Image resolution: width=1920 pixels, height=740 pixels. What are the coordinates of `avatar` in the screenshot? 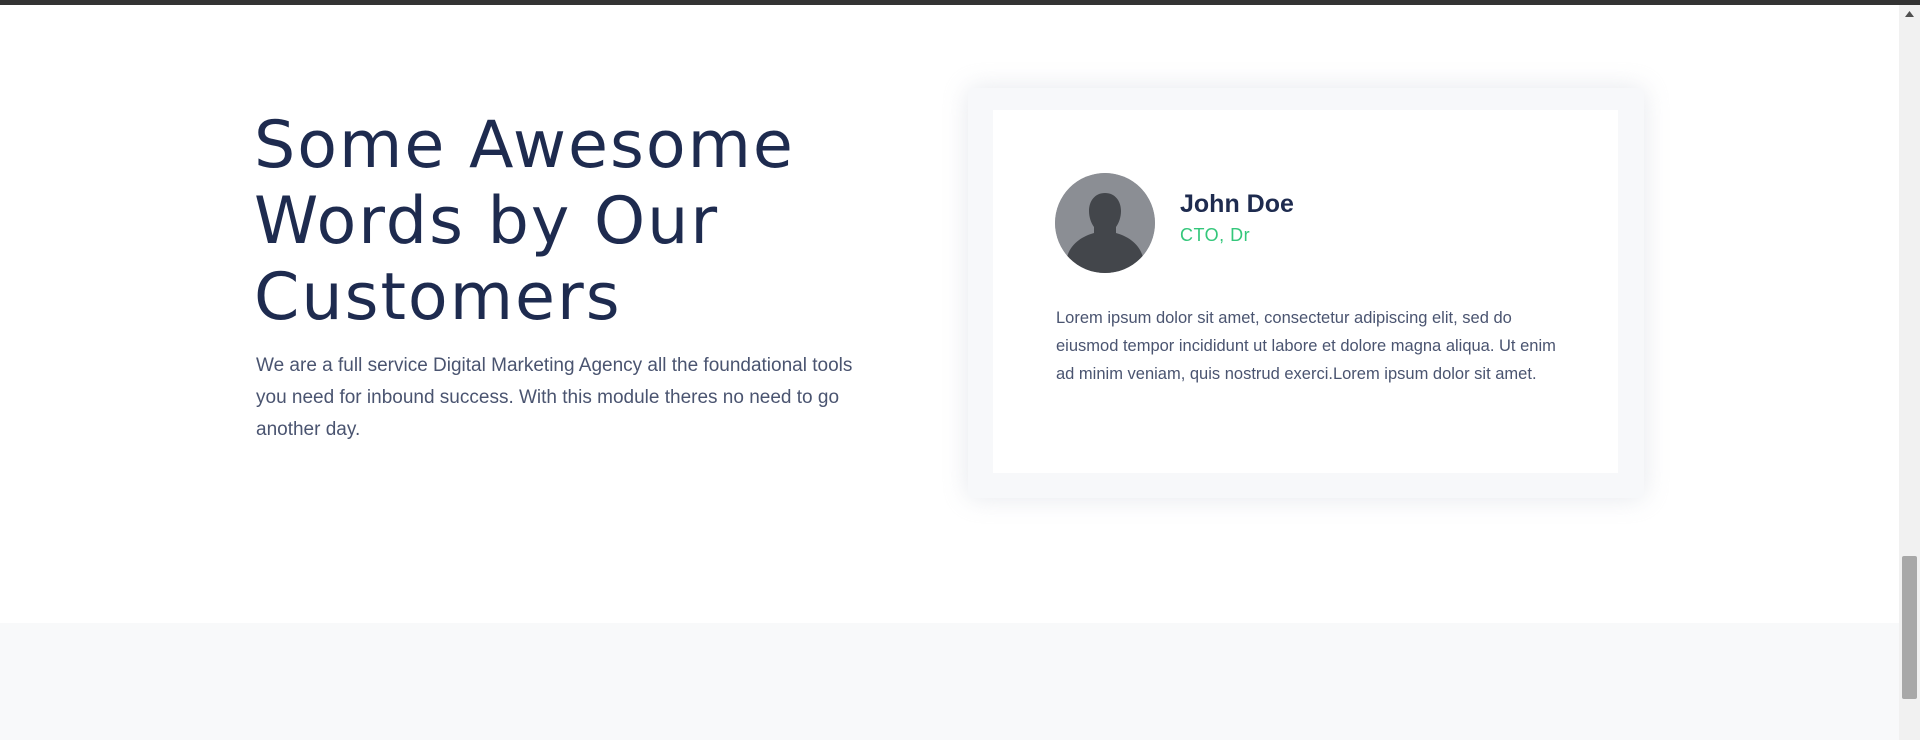 It's located at (1105, 223).